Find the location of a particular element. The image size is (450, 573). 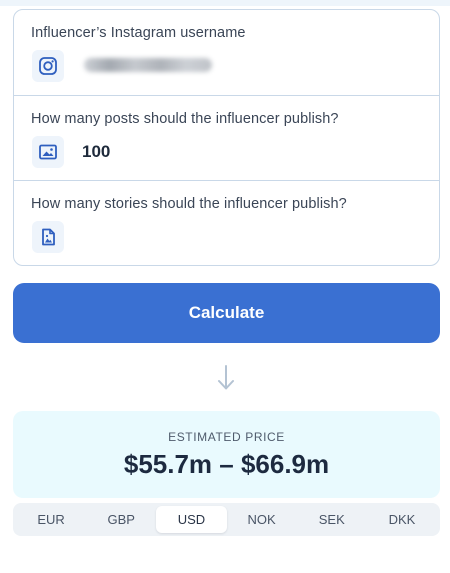

story-file-icon is located at coordinates (48, 237).